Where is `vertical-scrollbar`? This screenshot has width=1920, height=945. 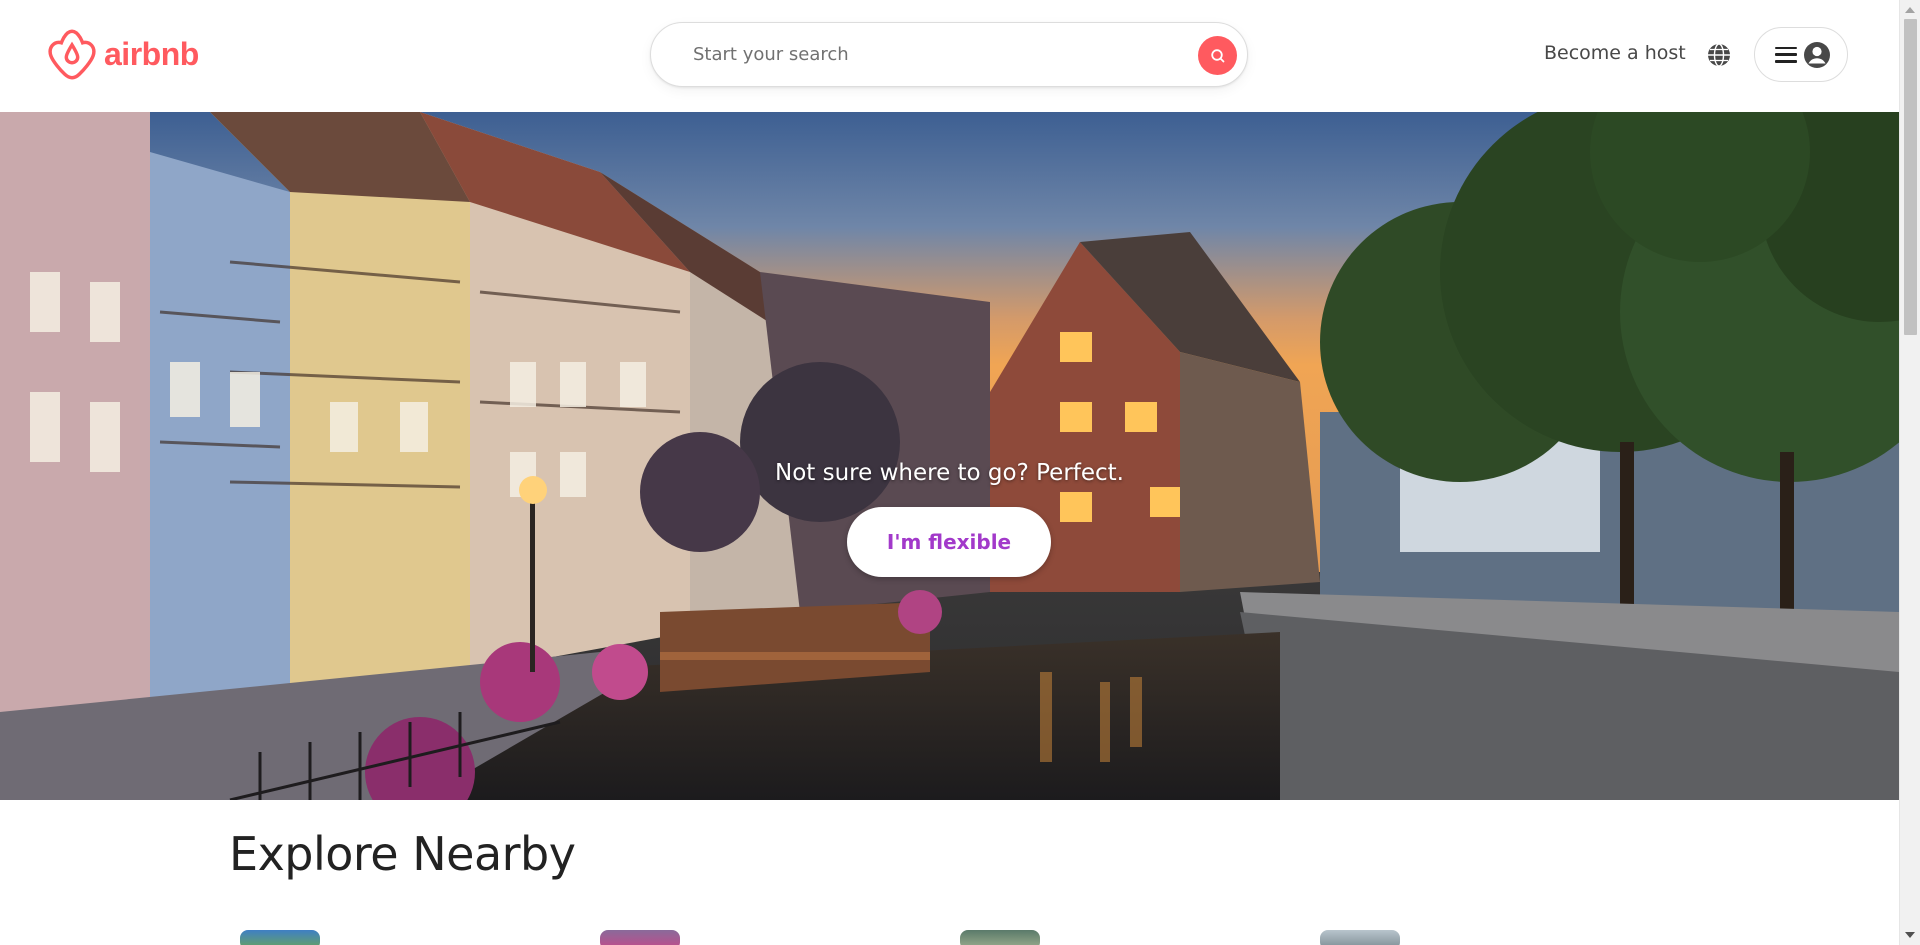
vertical-scrollbar is located at coordinates (1909, 472).